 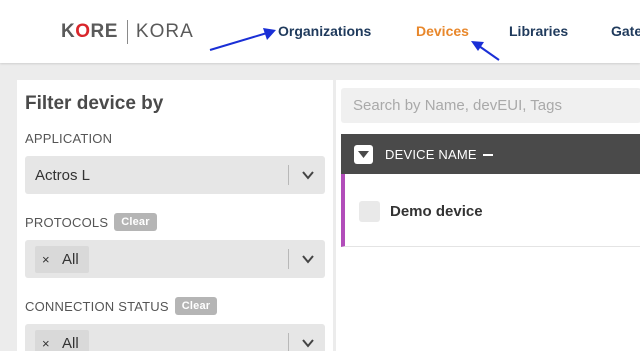 I want to click on application-select: Actros L, so click(x=175, y=175).